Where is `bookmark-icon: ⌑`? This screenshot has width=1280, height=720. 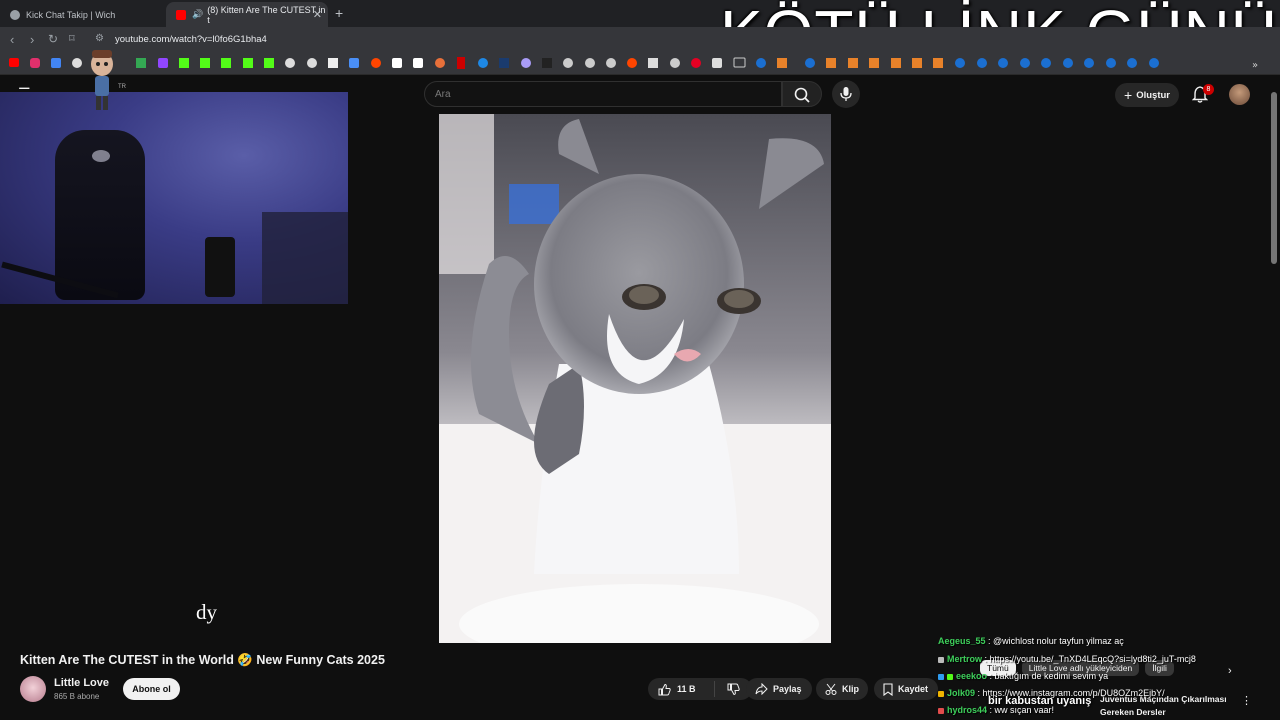
bookmark-icon: ⌑ is located at coordinates (72, 38).